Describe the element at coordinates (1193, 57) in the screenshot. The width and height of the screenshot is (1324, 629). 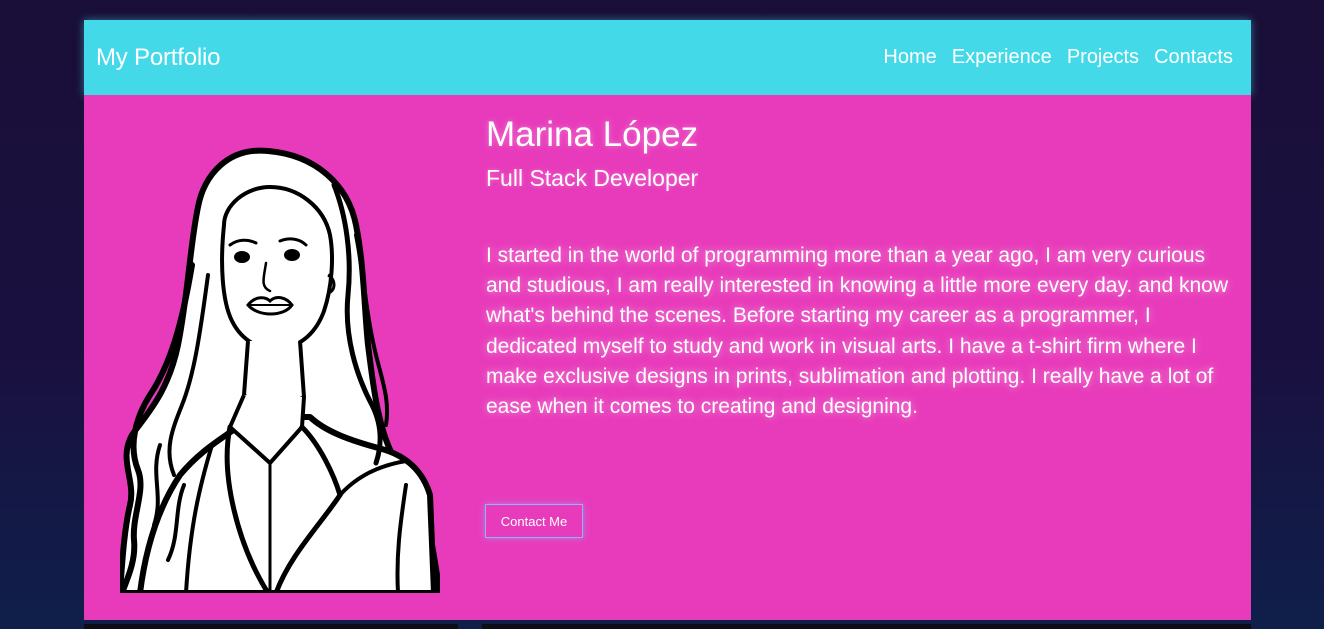
I see `nav-link-contacts: Contacts` at that location.